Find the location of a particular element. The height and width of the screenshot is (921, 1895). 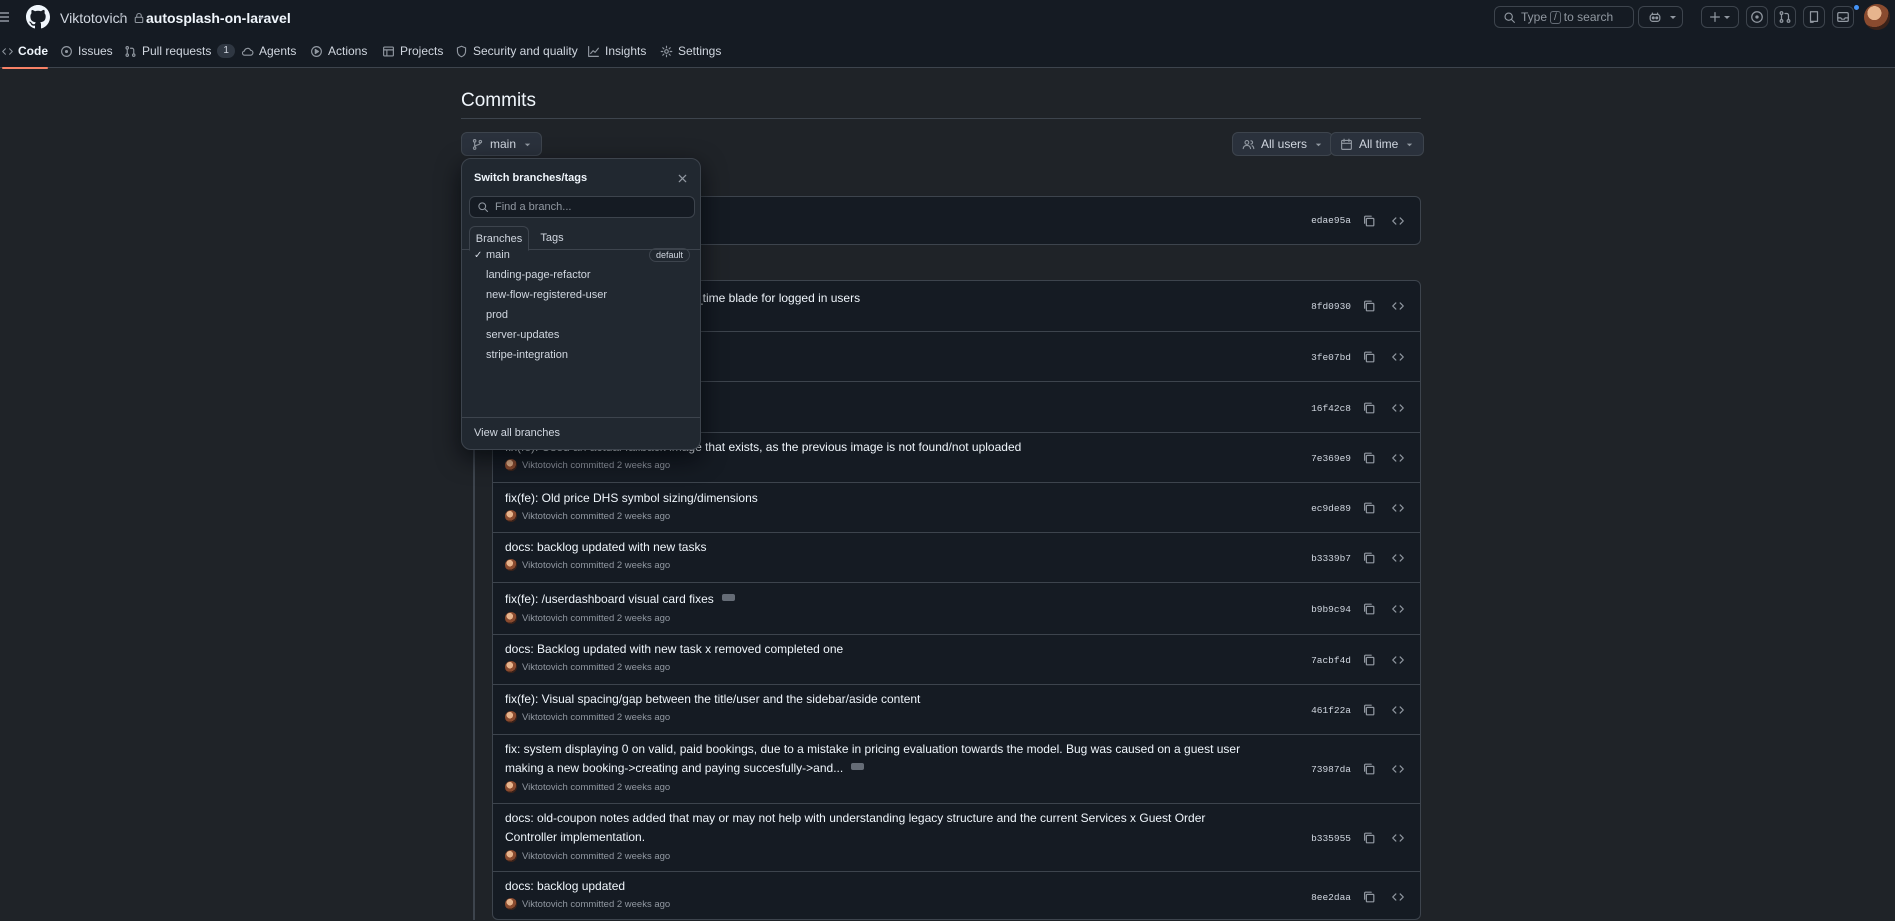

commit-sha-link: 7acbf4d is located at coordinates (1331, 660).